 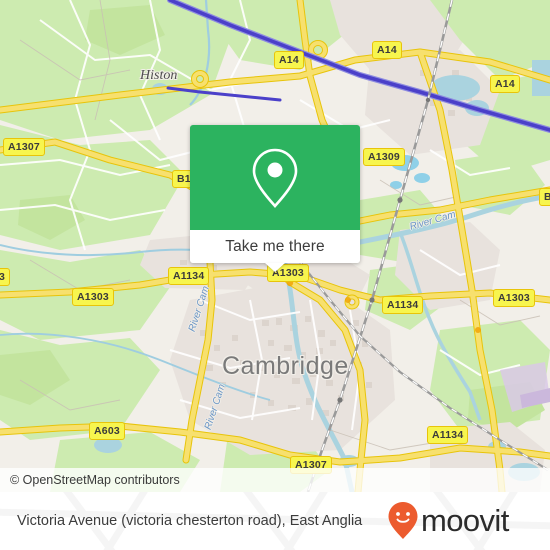 I want to click on road-shield-a14-3: A14, so click(x=505, y=84).